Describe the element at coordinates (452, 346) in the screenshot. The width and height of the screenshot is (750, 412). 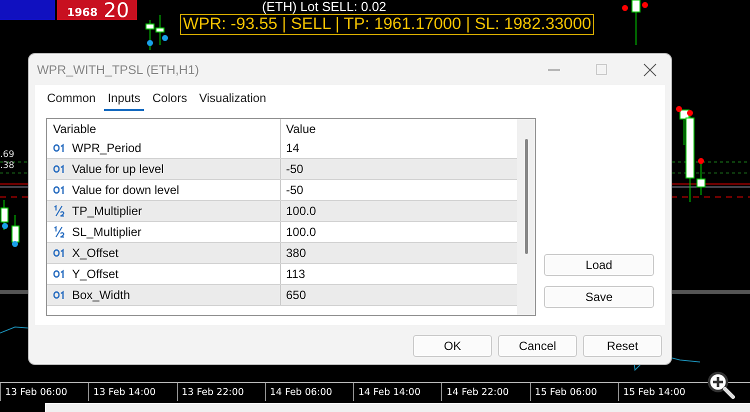
I see `dialog-button: OK` at that location.